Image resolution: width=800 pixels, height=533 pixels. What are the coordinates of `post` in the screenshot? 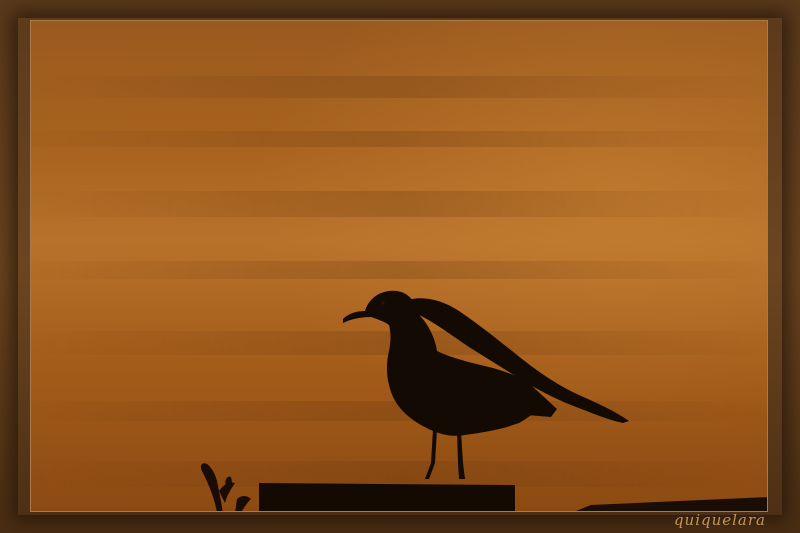 It's located at (387, 497).